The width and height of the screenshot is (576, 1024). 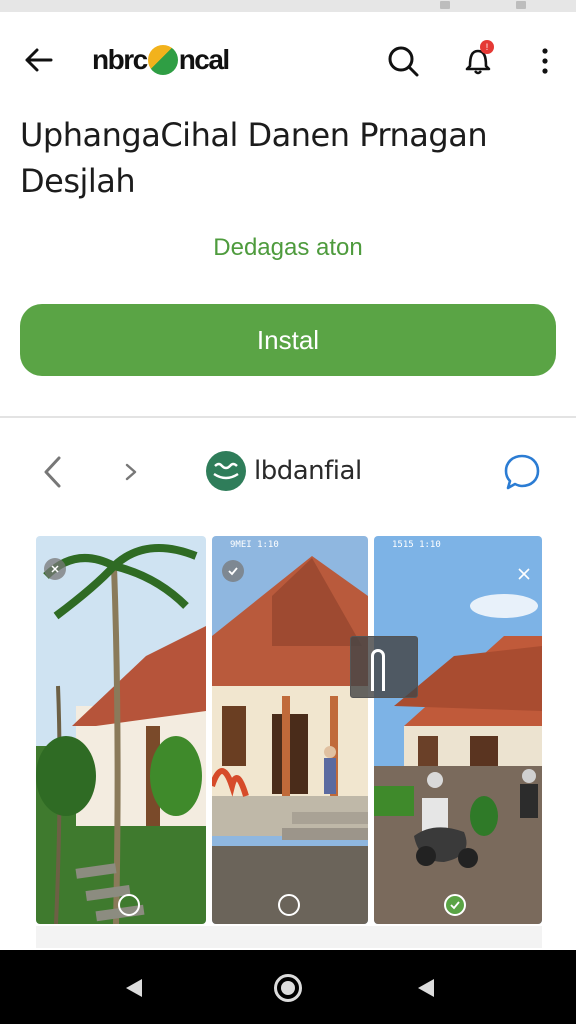 I want to click on nav-recent-button, so click(x=426, y=988).